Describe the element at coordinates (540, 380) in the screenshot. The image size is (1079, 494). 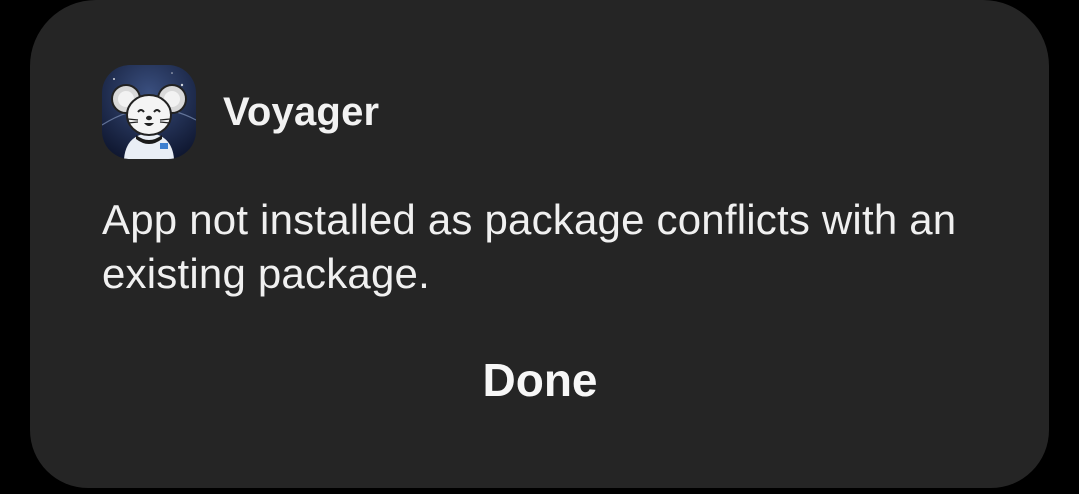
I see `done-button: Done` at that location.